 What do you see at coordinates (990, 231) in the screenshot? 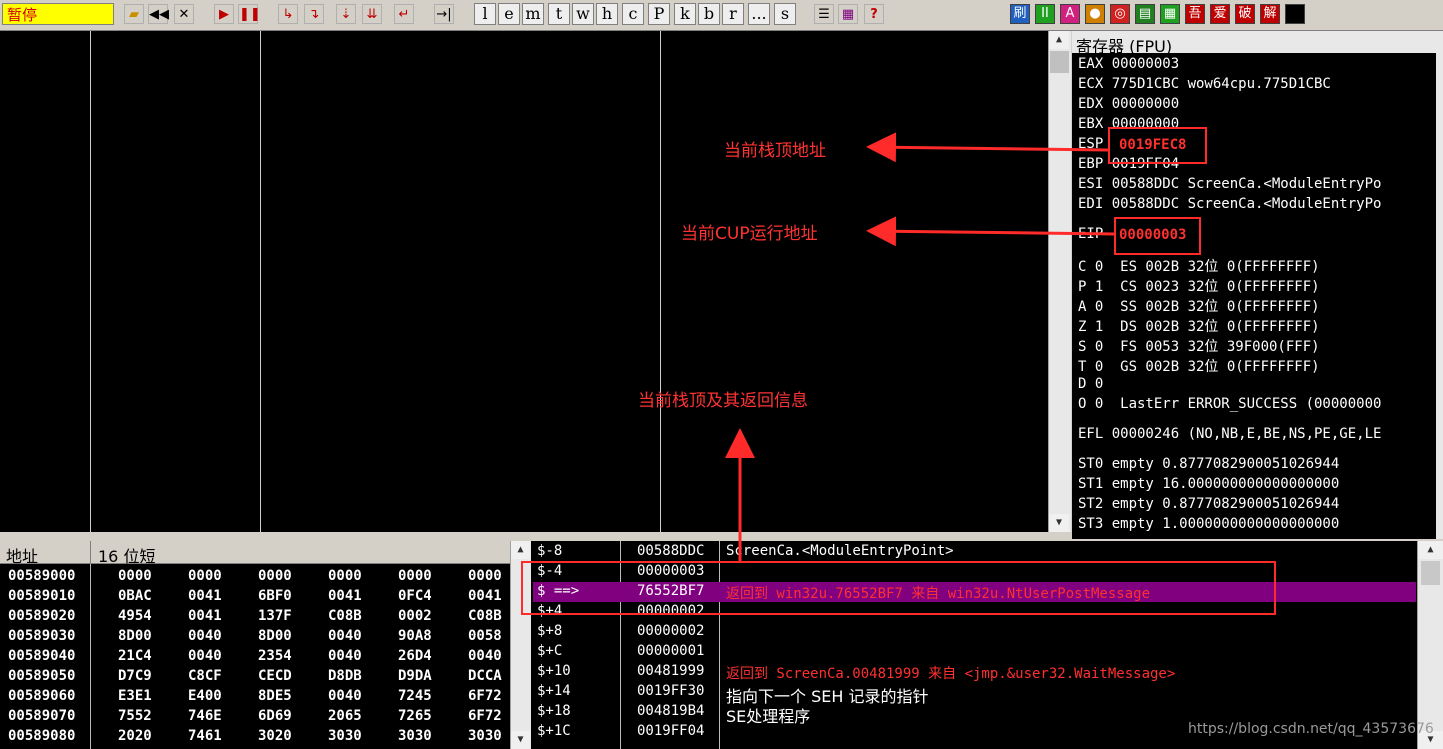
I see `eip-arrow` at bounding box center [990, 231].